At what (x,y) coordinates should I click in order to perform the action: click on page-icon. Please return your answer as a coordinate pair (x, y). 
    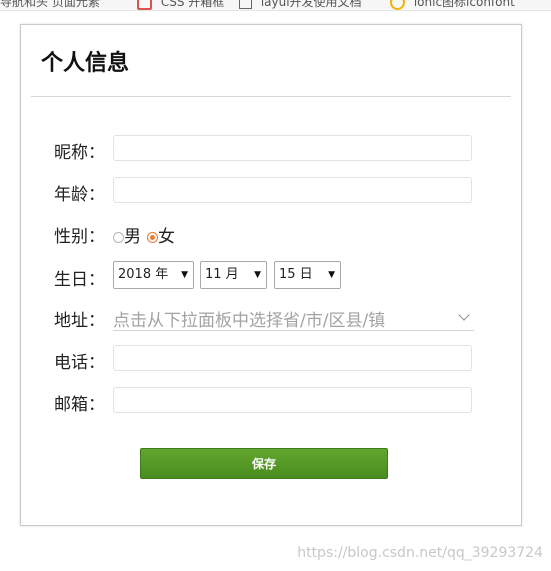
    Looking at the image, I should click on (245, 4).